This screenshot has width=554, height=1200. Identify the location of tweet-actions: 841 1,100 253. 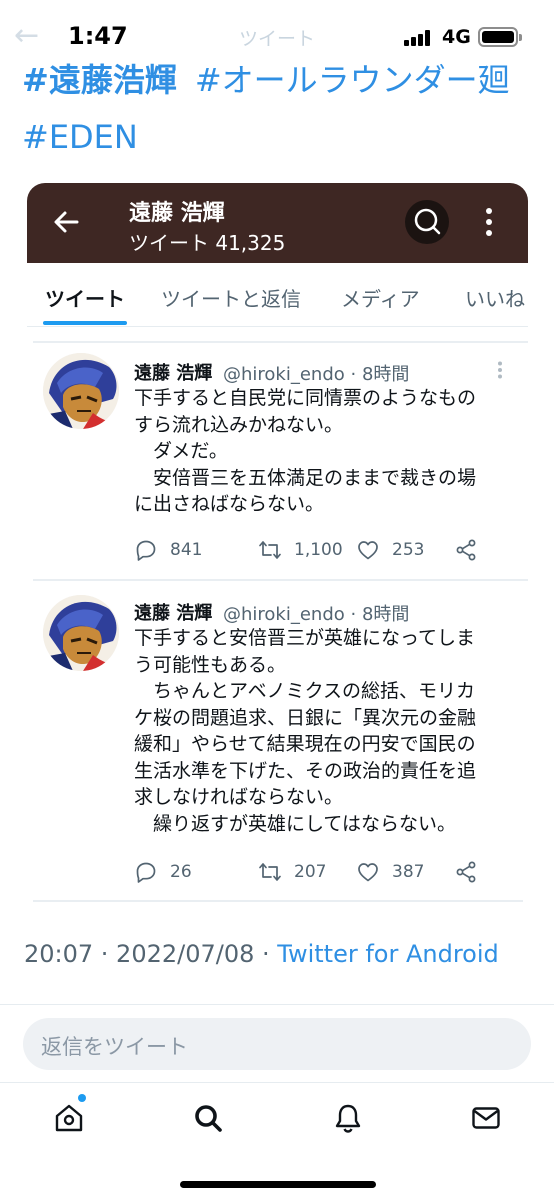
(334, 550).